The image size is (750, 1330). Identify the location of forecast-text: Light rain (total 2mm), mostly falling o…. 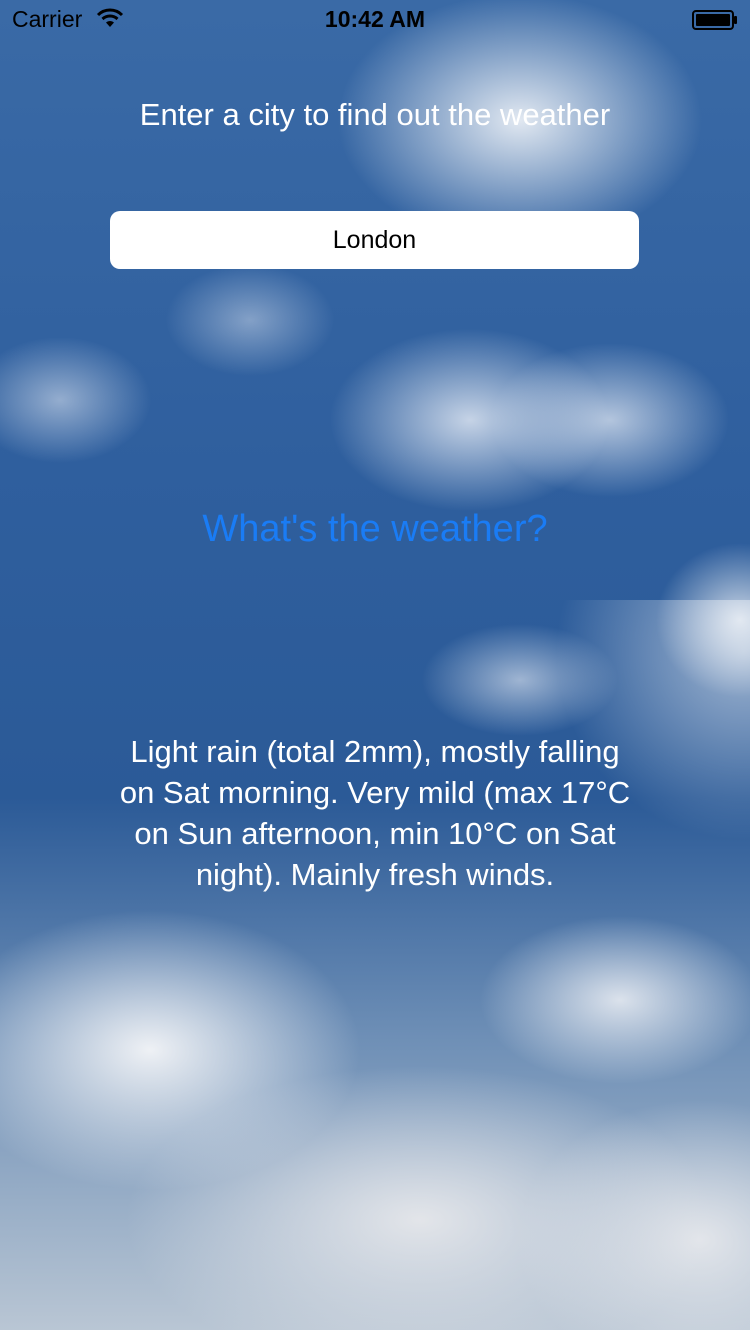
(375, 813).